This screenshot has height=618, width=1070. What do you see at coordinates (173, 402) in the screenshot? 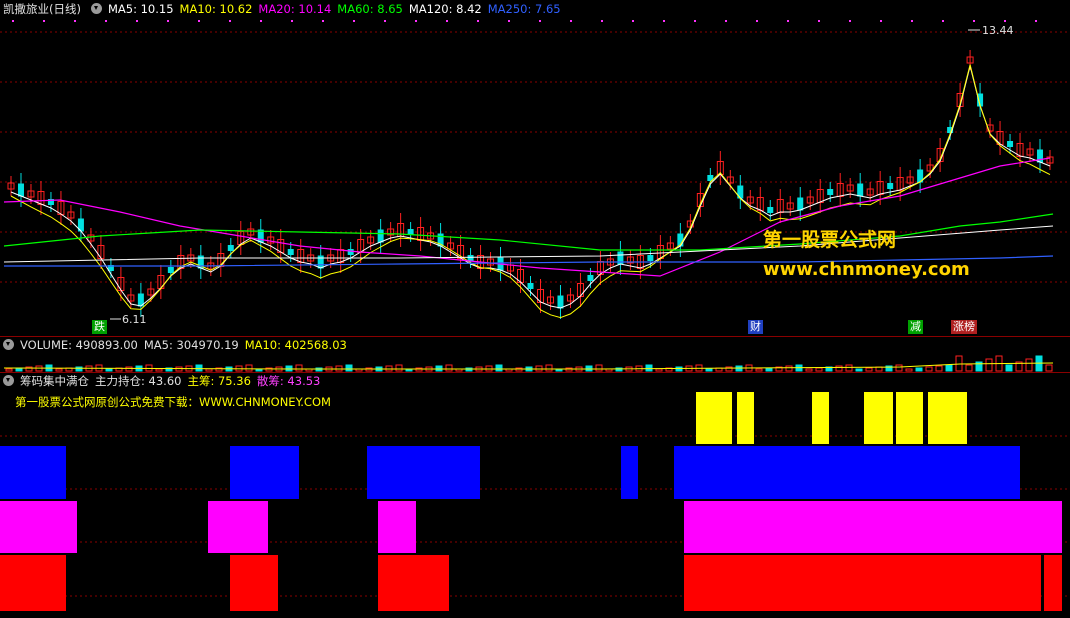
I see `chip-note: 第一股票公式网原创公式免费下载：WWW.CHNMONEY.COM` at bounding box center [173, 402].